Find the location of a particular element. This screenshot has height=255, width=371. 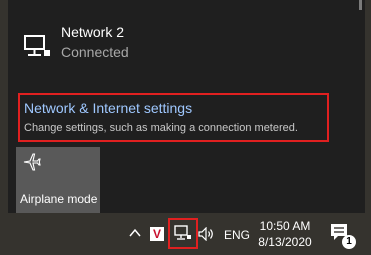

volume-icon is located at coordinates (206, 234).